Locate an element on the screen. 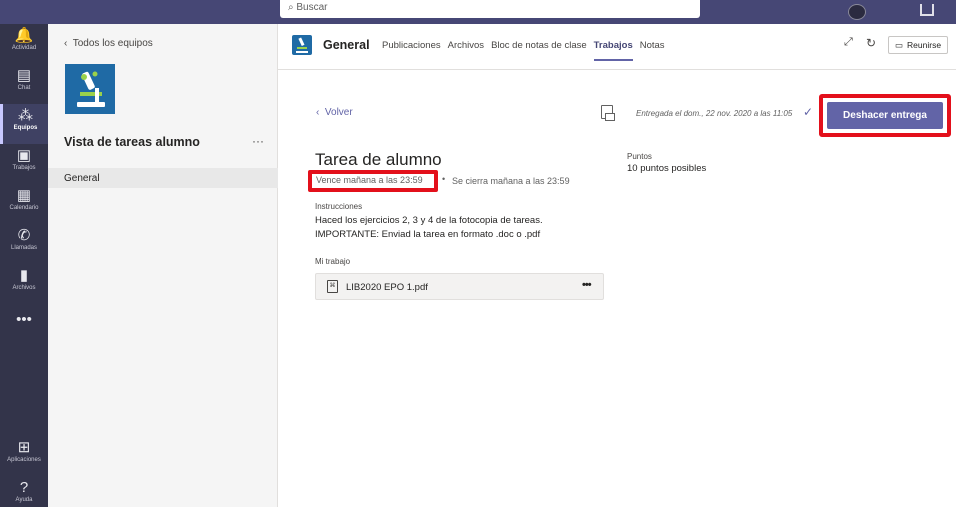 This screenshot has height=516, width=956. tab-archivos: Archivos is located at coordinates (466, 50).